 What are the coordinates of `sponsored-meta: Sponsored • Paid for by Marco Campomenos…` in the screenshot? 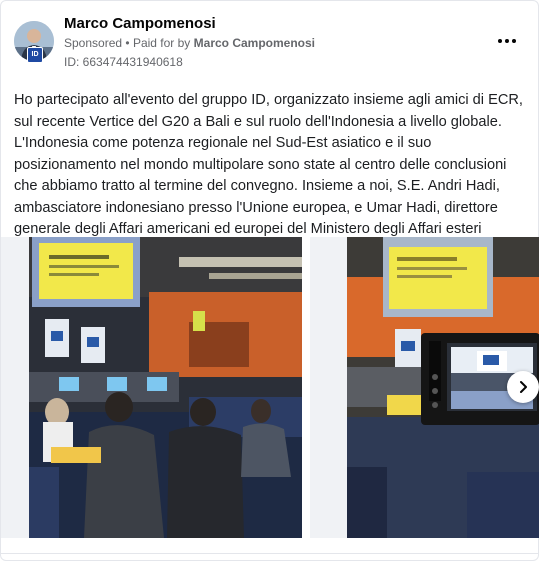 It's located at (189, 43).